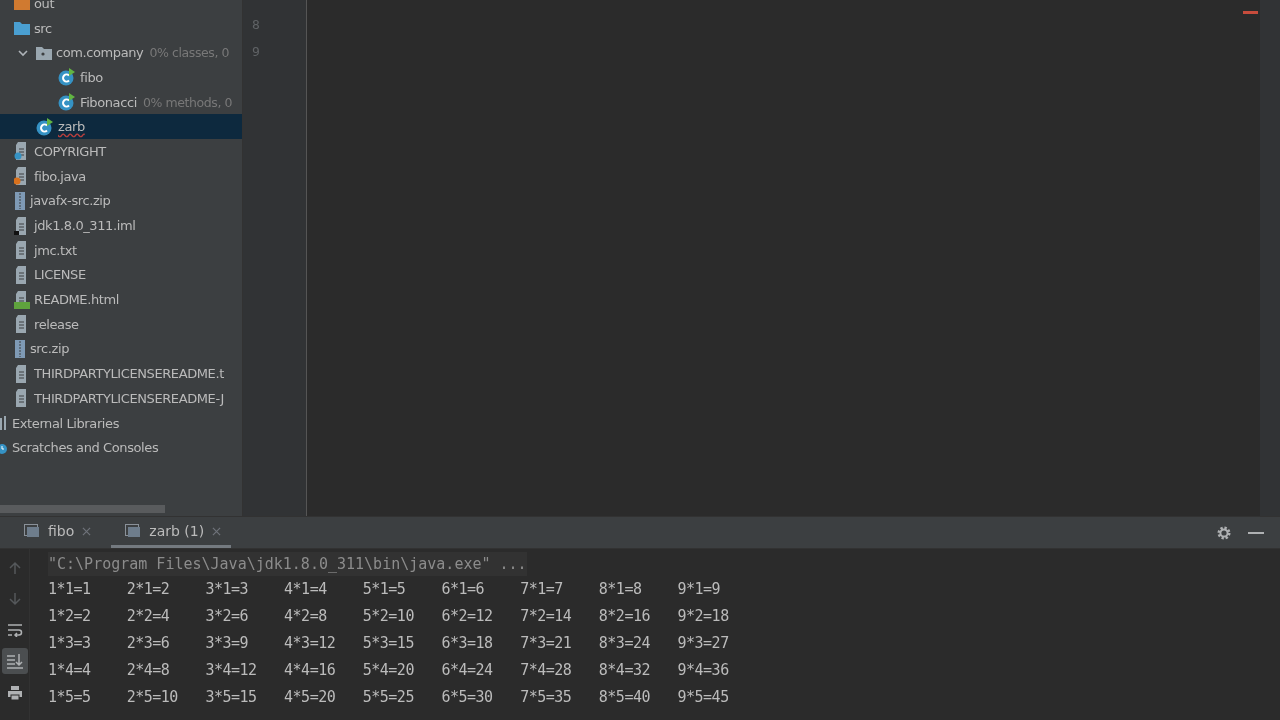 The image size is (1280, 720). Describe the element at coordinates (189, 53) in the screenshot. I see `coverage-hint: 0% classes, 0` at that location.